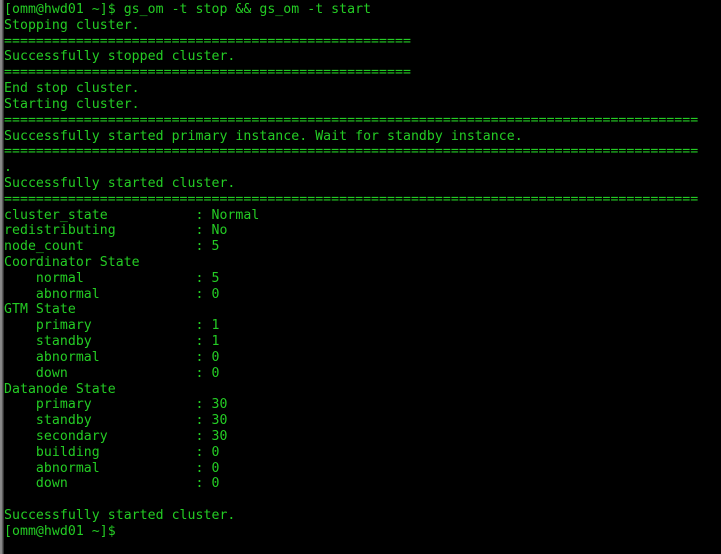 Image resolution: width=721 pixels, height=554 pixels. Describe the element at coordinates (116, 405) in the screenshot. I see `status-field-row: primary : 30` at that location.